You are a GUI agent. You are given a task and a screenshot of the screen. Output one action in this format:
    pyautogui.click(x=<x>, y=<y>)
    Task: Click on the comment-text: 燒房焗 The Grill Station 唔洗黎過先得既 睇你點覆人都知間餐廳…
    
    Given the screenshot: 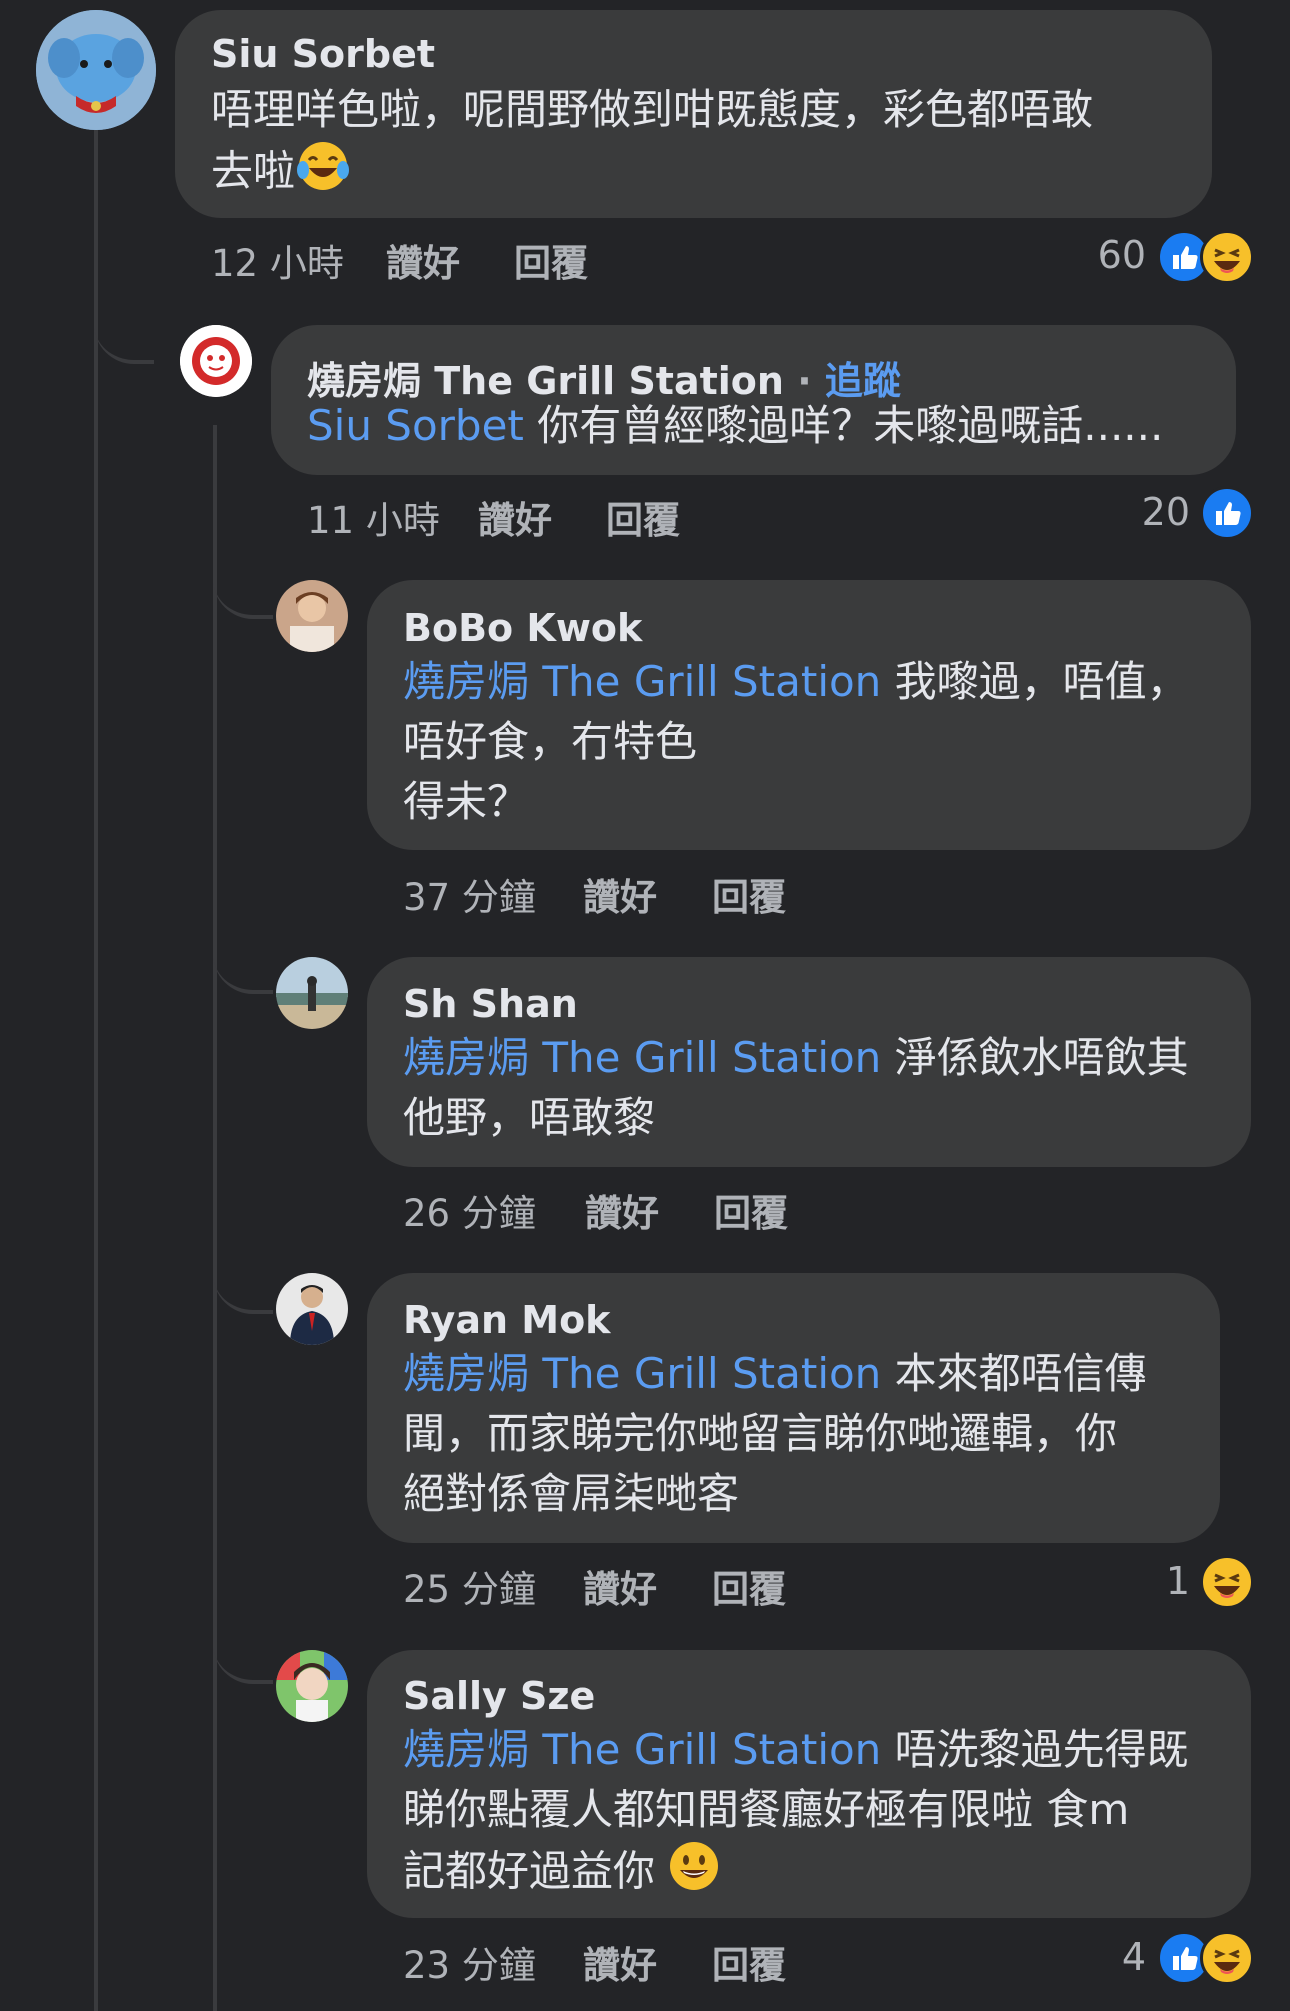 What is the action you would take?
    pyautogui.click(x=823, y=1814)
    